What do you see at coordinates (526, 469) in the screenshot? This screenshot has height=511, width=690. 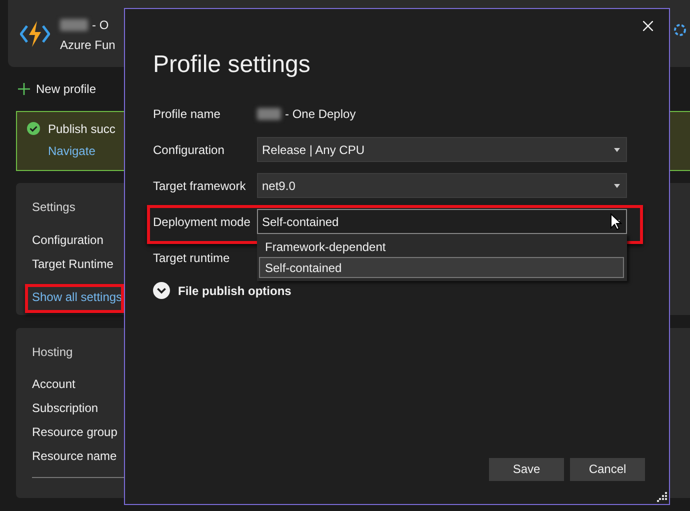 I see `dialog-button: Save` at bounding box center [526, 469].